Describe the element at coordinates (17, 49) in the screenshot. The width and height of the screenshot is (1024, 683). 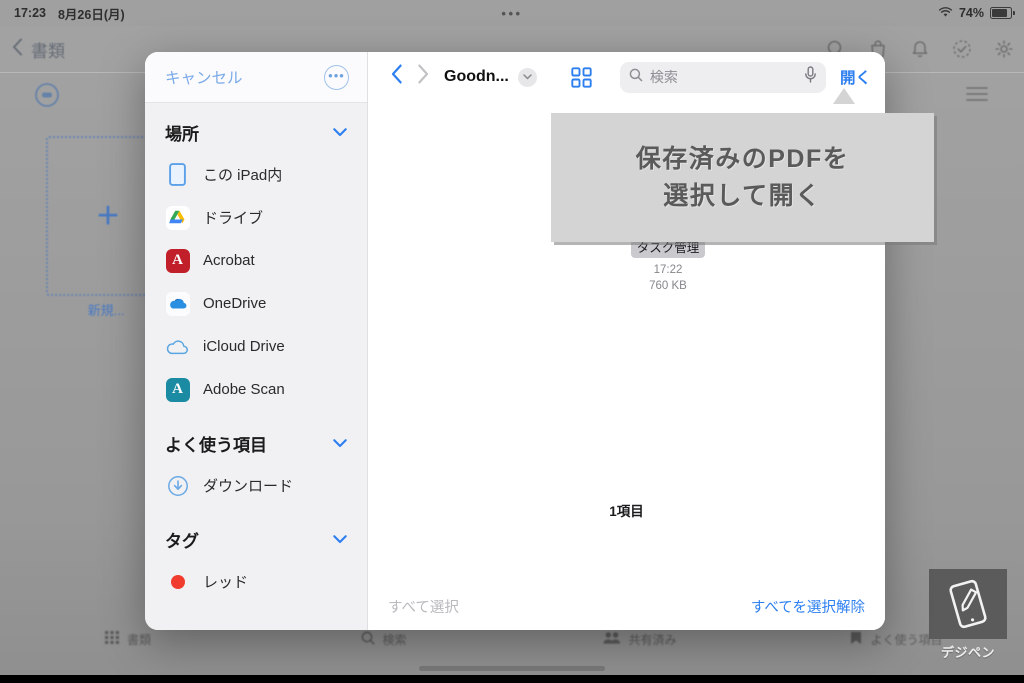
I see `chevron-left-icon` at that location.